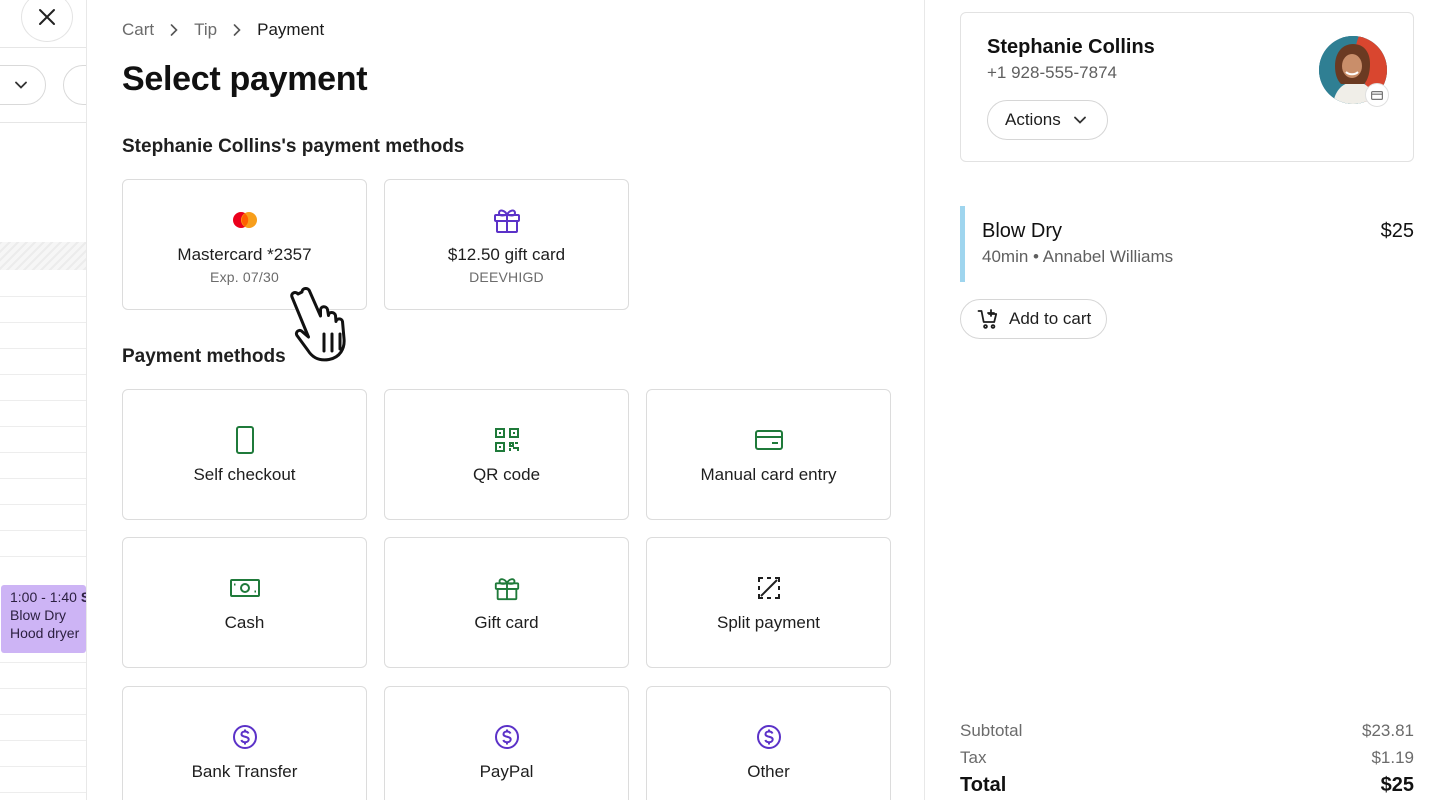  What do you see at coordinates (245, 79) in the screenshot?
I see `page-title: Select payment` at bounding box center [245, 79].